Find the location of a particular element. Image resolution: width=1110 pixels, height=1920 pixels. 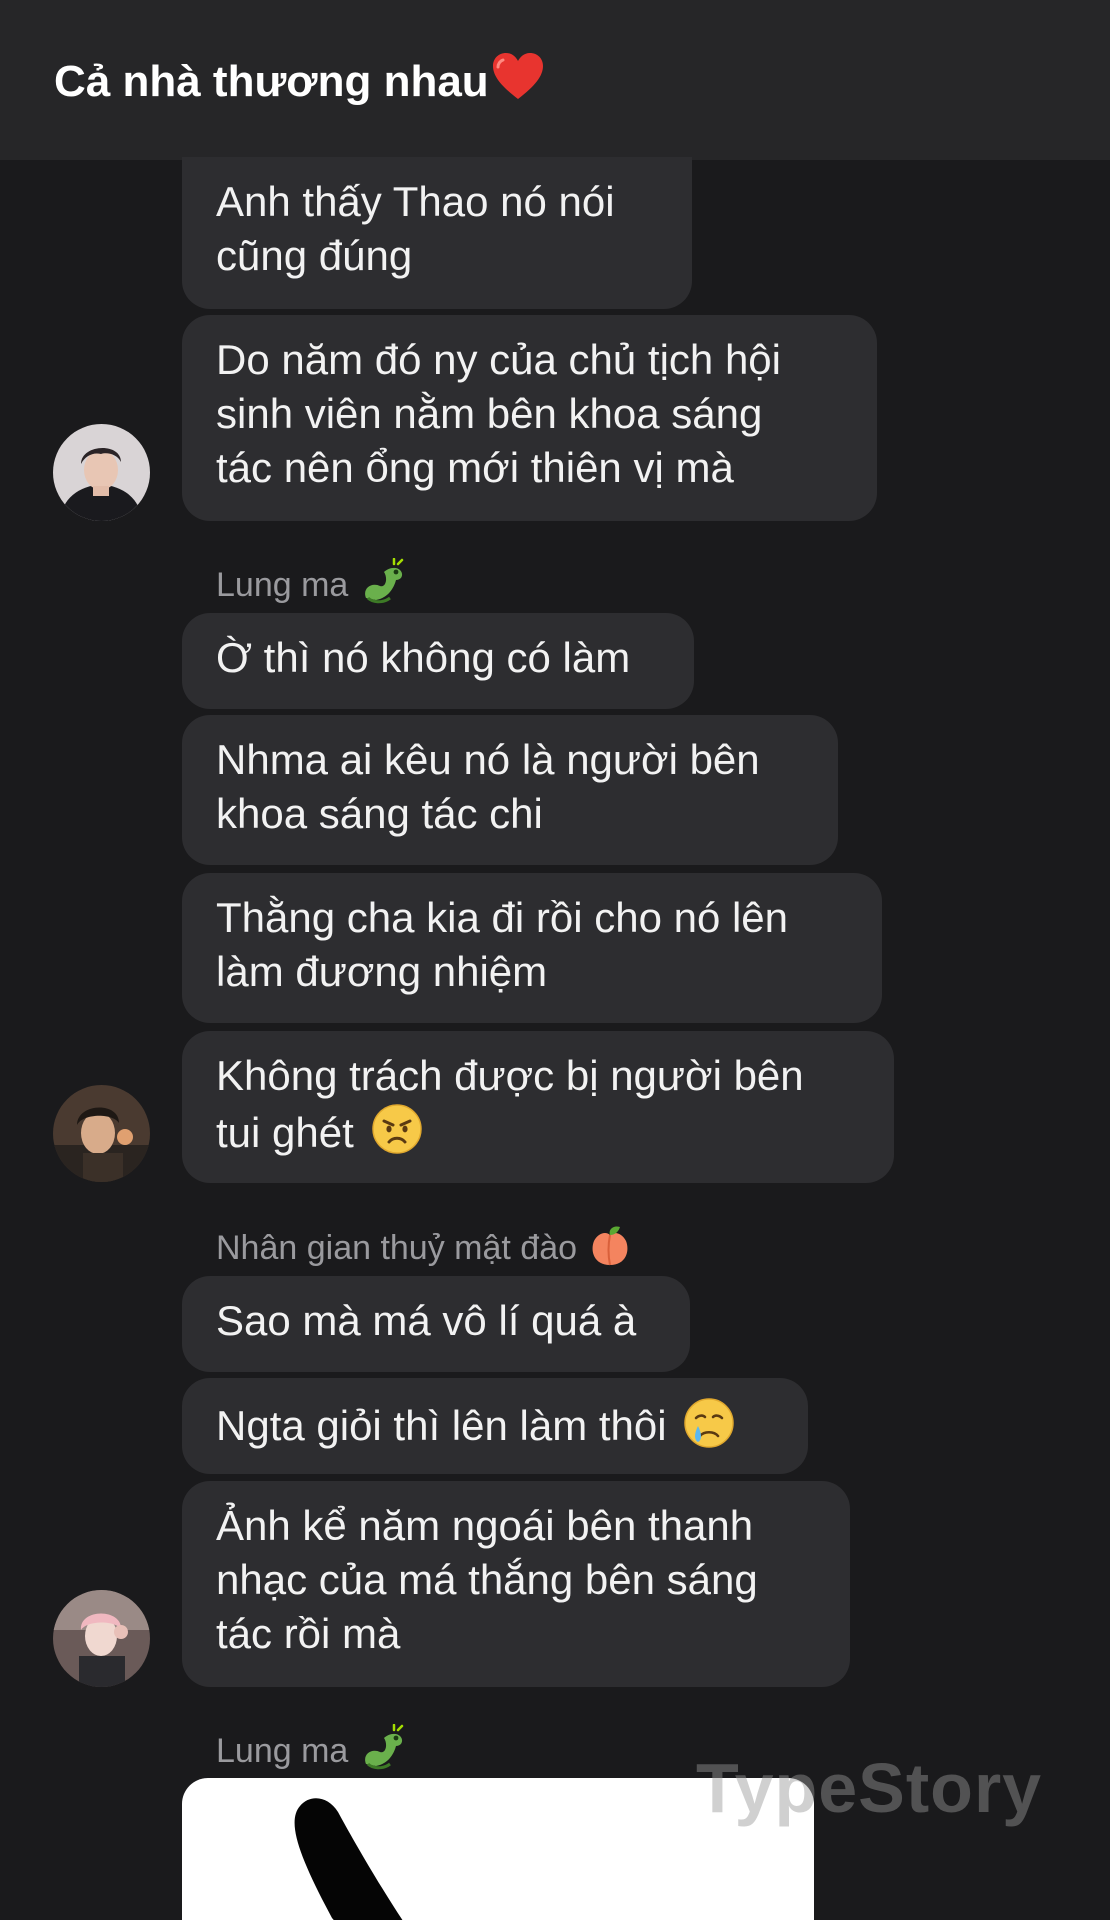

message-bubble: Ngta giỏi thì lên làm thôi is located at coordinates (495, 1426).